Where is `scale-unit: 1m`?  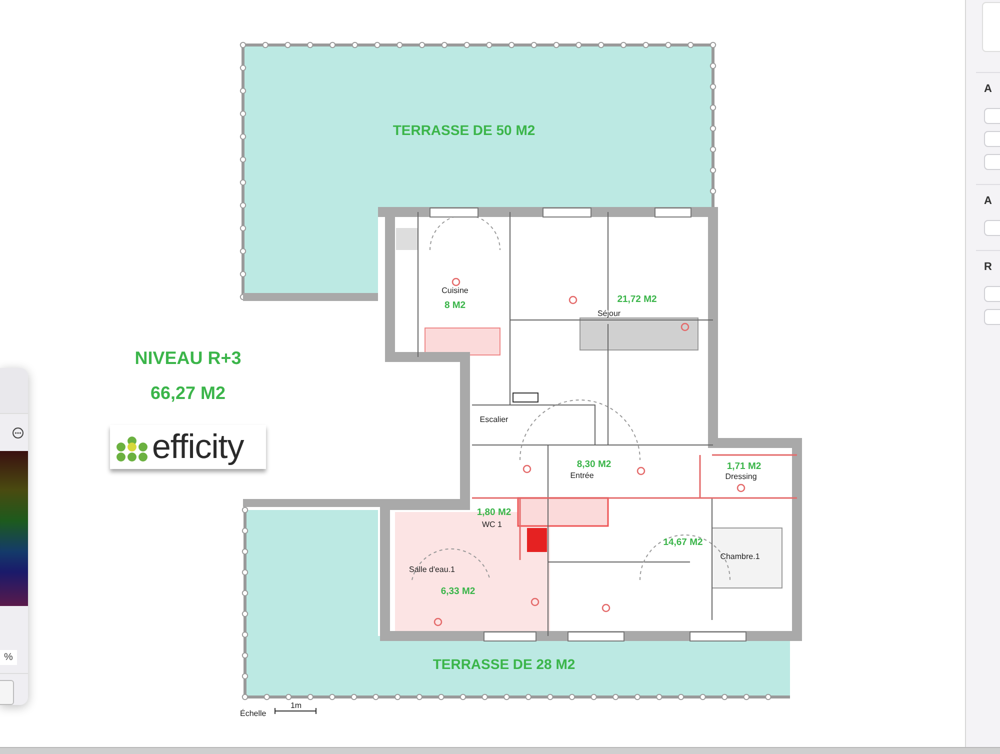 scale-unit: 1m is located at coordinates (296, 705).